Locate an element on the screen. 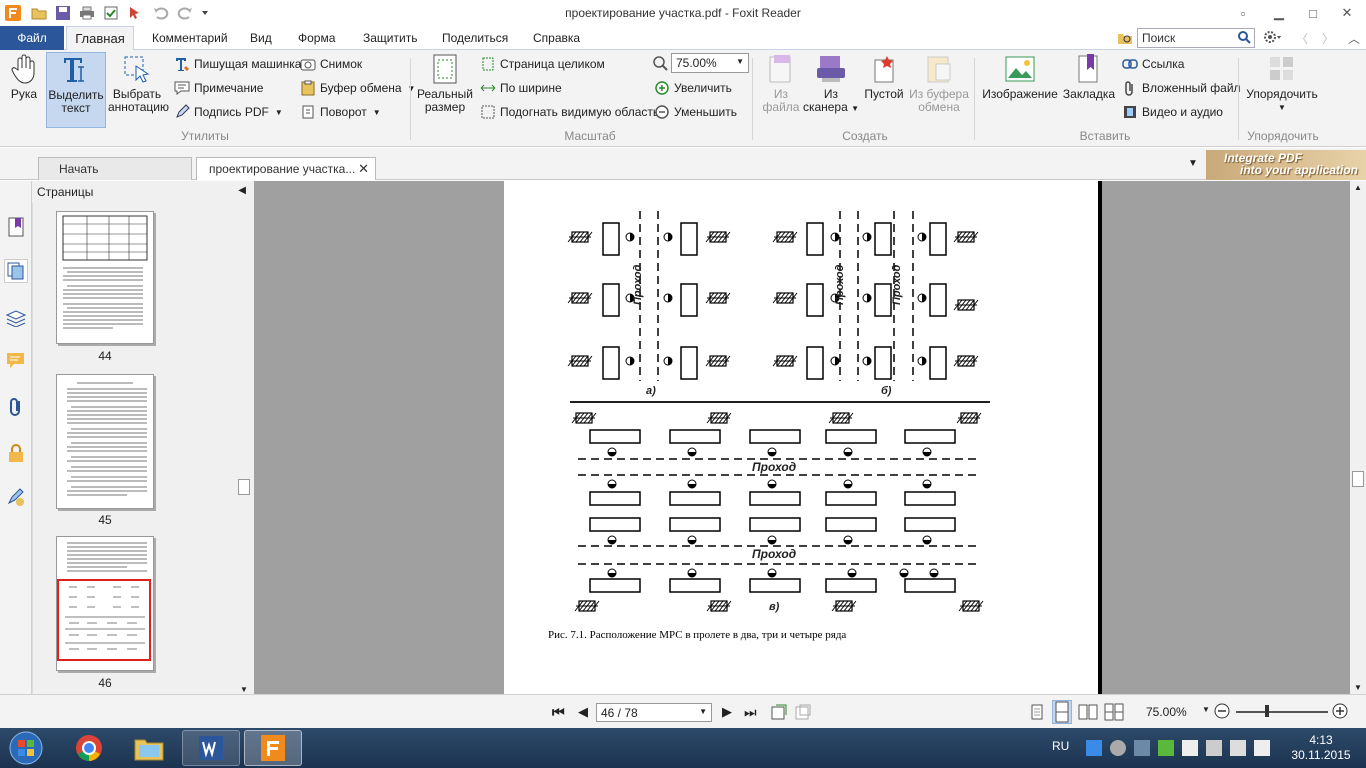 This screenshot has height=768, width=1366. search-icon is located at coordinates (1244, 38).